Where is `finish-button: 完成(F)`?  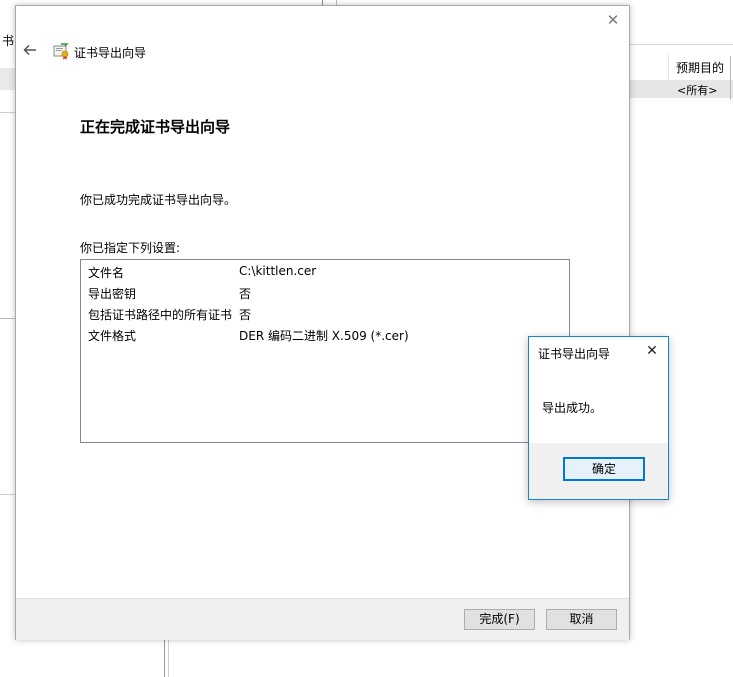 finish-button: 完成(F) is located at coordinates (499, 619).